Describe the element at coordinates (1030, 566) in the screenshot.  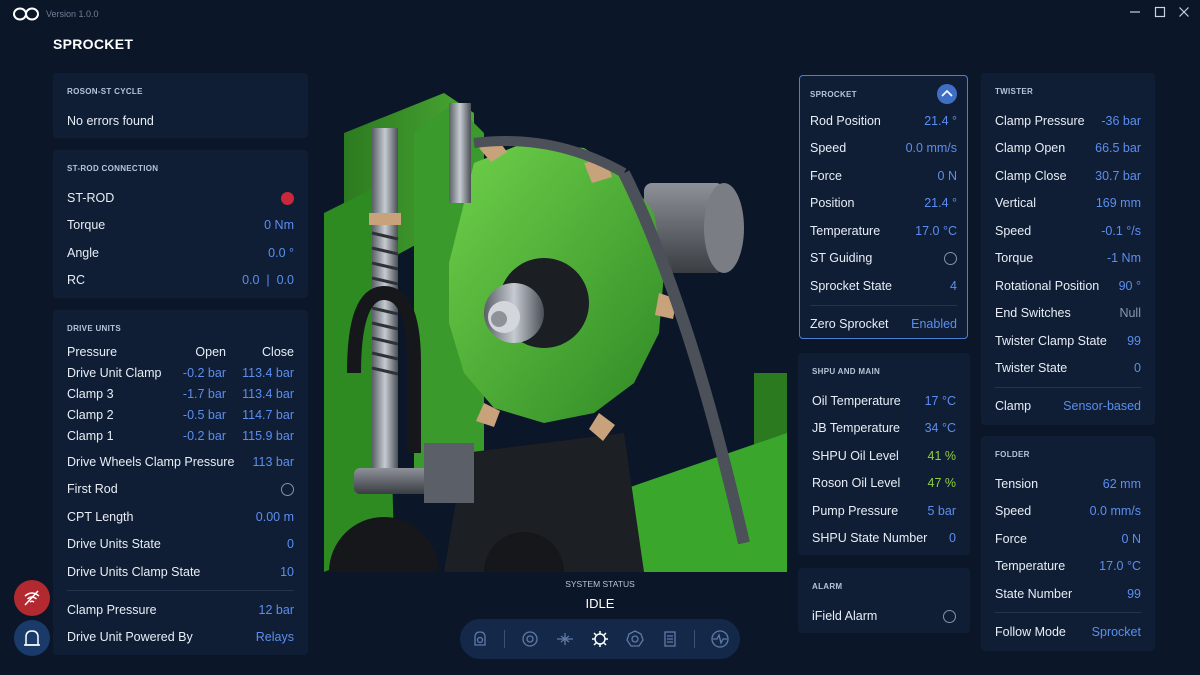
I see `row-label: Temperature` at that location.